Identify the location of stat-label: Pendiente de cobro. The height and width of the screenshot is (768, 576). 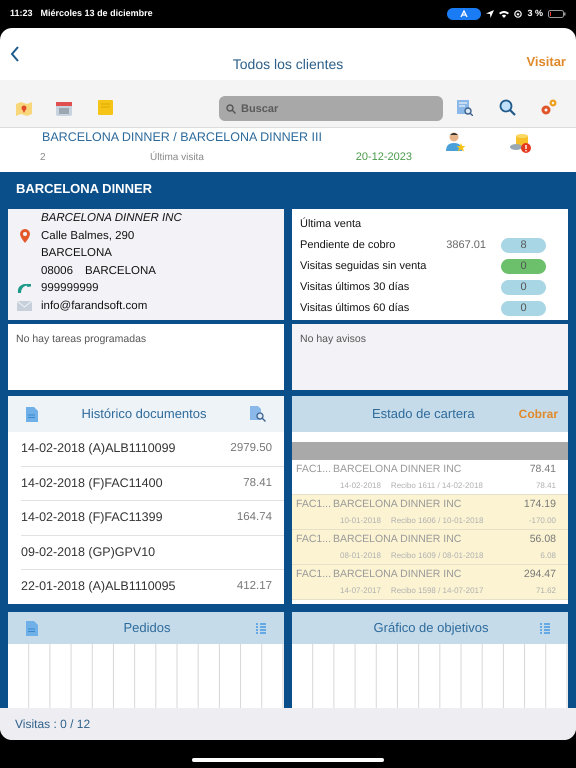
(348, 246).